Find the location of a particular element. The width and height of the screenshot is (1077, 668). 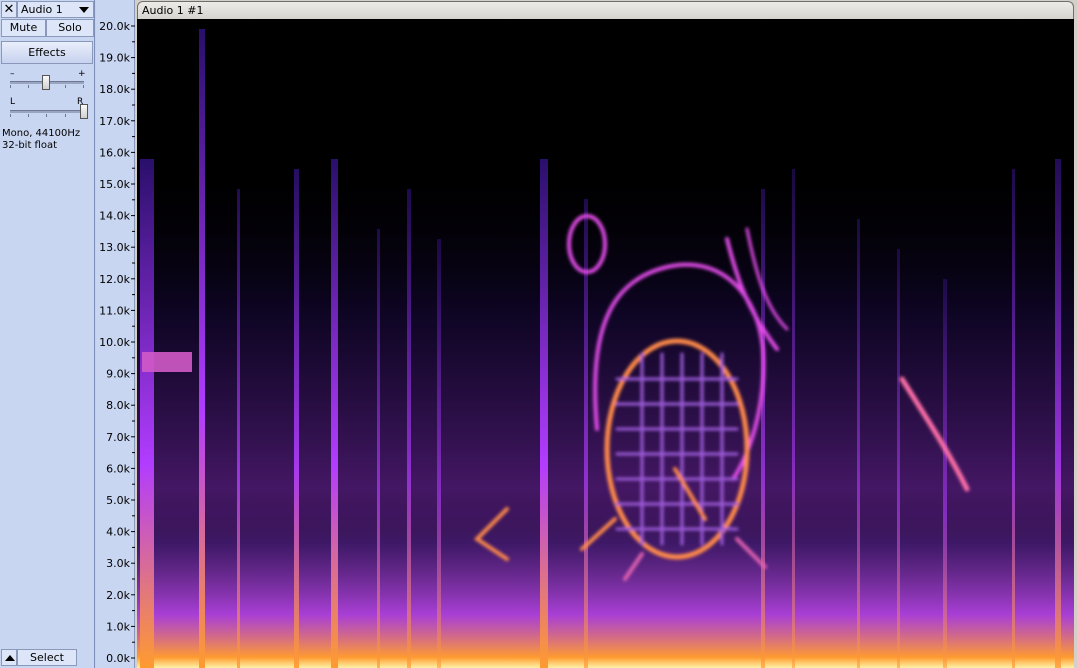

frequency-label: 14.0k is located at coordinates (114, 216).